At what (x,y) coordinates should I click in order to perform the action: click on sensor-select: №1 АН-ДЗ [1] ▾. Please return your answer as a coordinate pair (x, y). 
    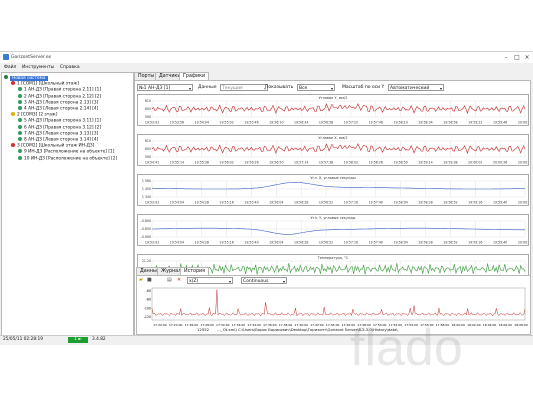
    Looking at the image, I should click on (165, 87).